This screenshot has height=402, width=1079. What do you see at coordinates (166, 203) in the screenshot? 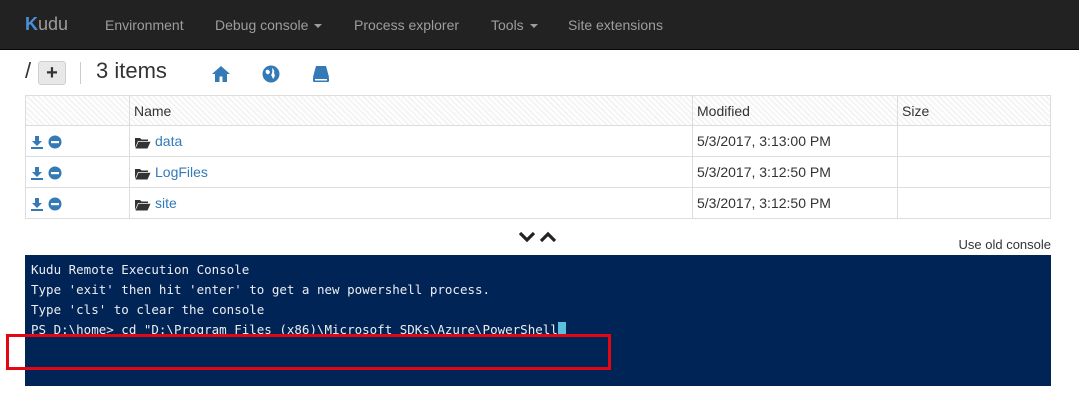
I see `folder-link-site: site` at bounding box center [166, 203].